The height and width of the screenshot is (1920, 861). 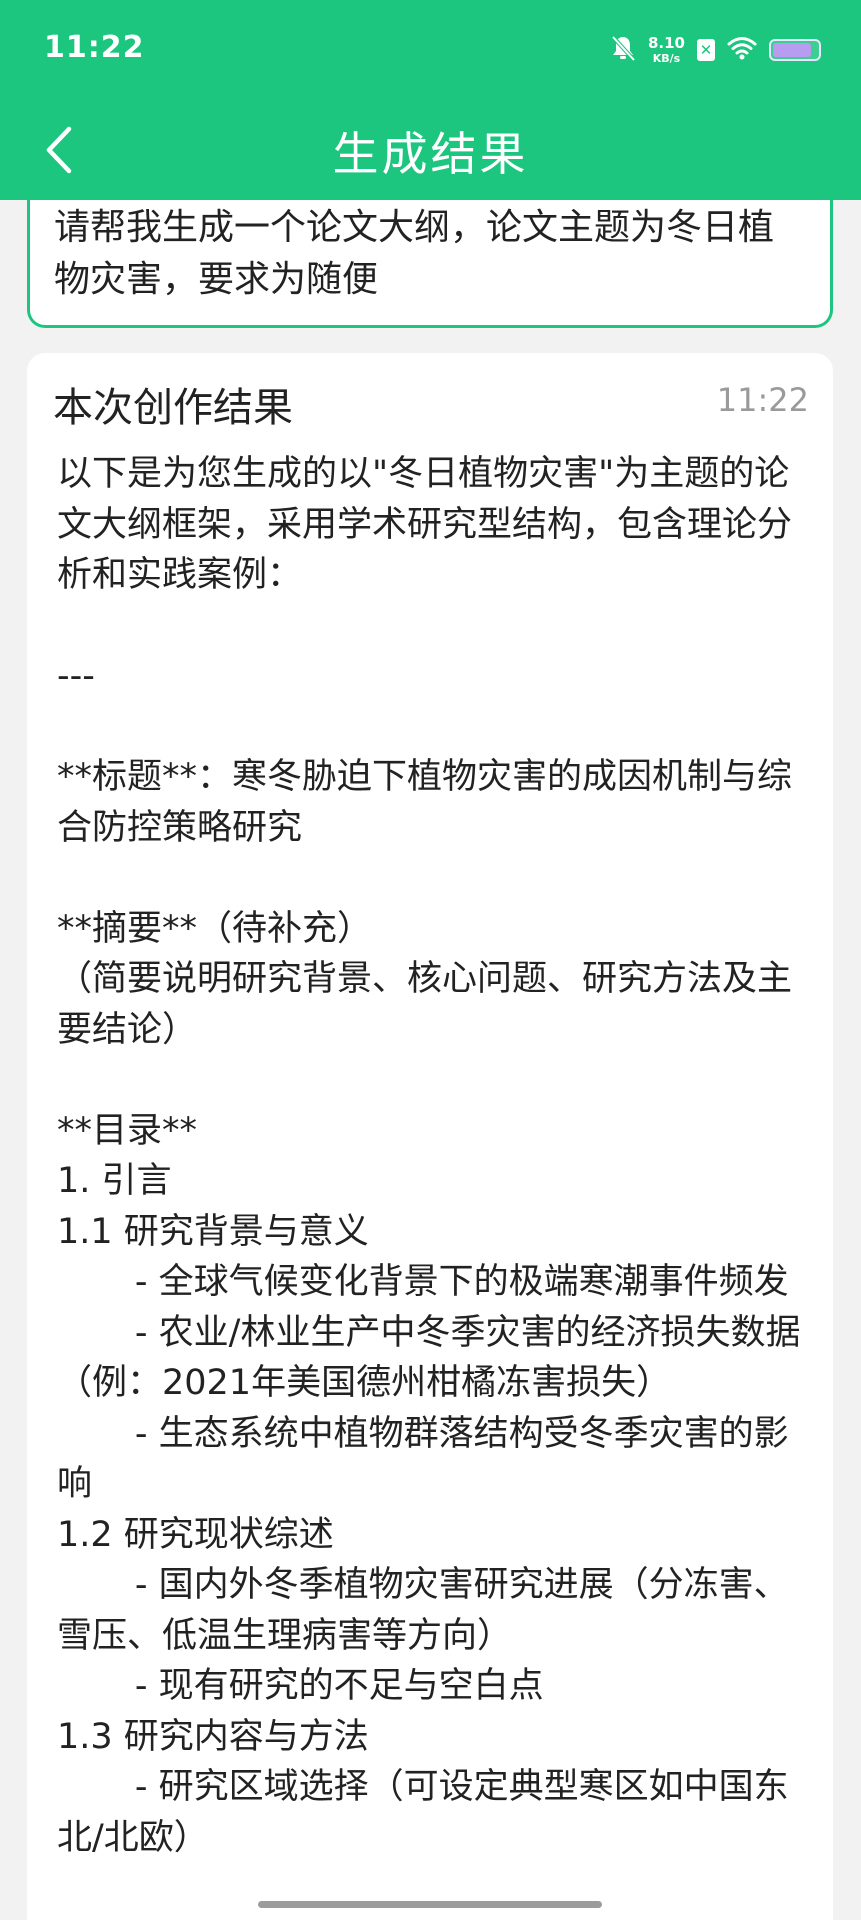 I want to click on prompt-card: 请帮我生成一个论文大纲，论文主题为冬日植物灾害，要求为随便, so click(x=430, y=264).